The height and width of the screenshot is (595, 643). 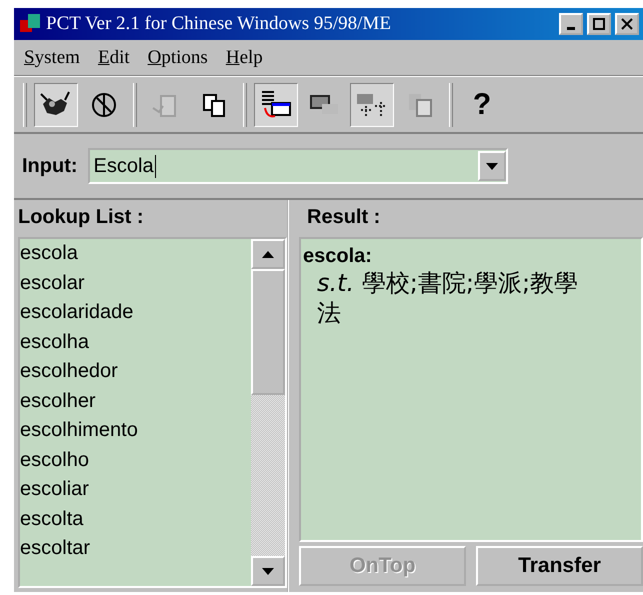 I want to click on window-title: PCT Ver 2.1 for Chinese Windows 95/98/ME, so click(x=219, y=24).